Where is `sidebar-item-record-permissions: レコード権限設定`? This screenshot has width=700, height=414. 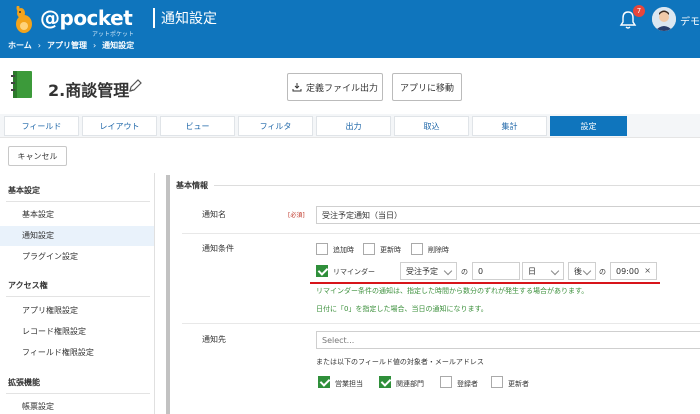 sidebar-item-record-permissions: レコード権限設定 is located at coordinates (77, 332).